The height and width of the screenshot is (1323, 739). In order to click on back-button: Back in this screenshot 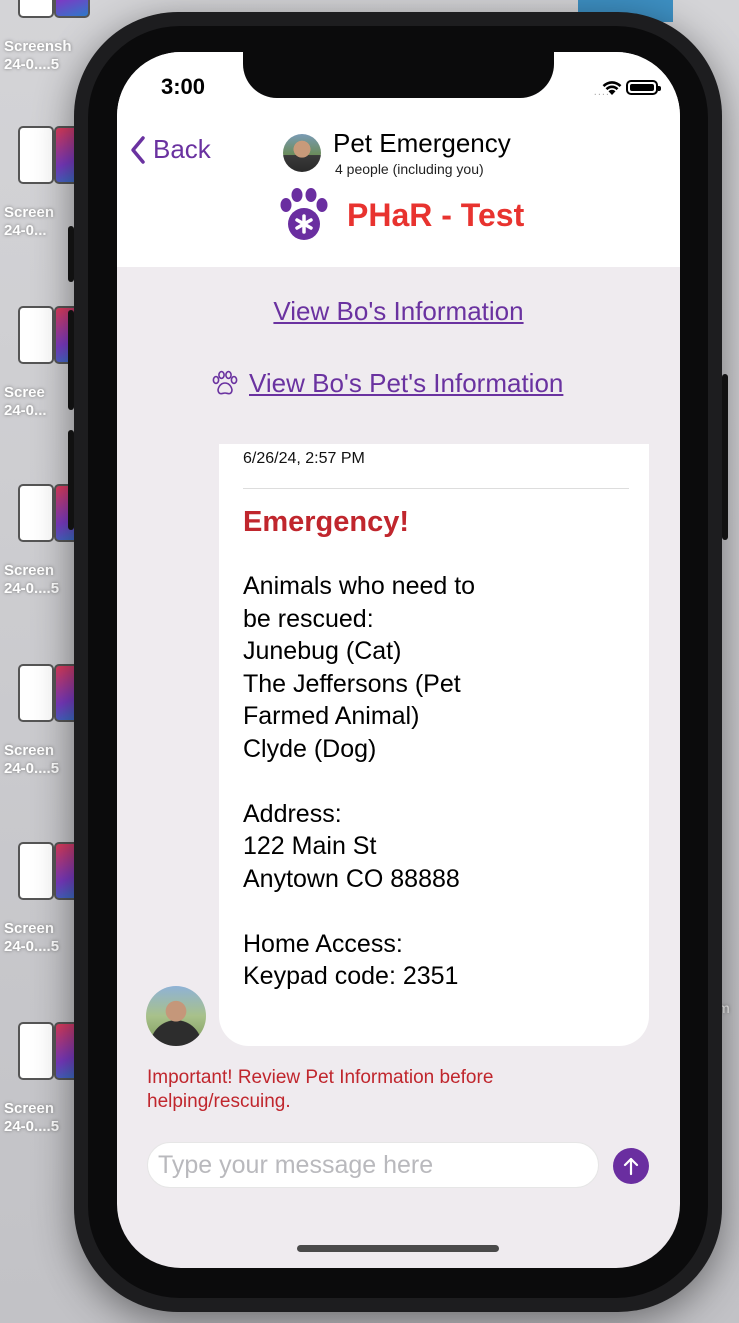, I will do `click(170, 149)`.